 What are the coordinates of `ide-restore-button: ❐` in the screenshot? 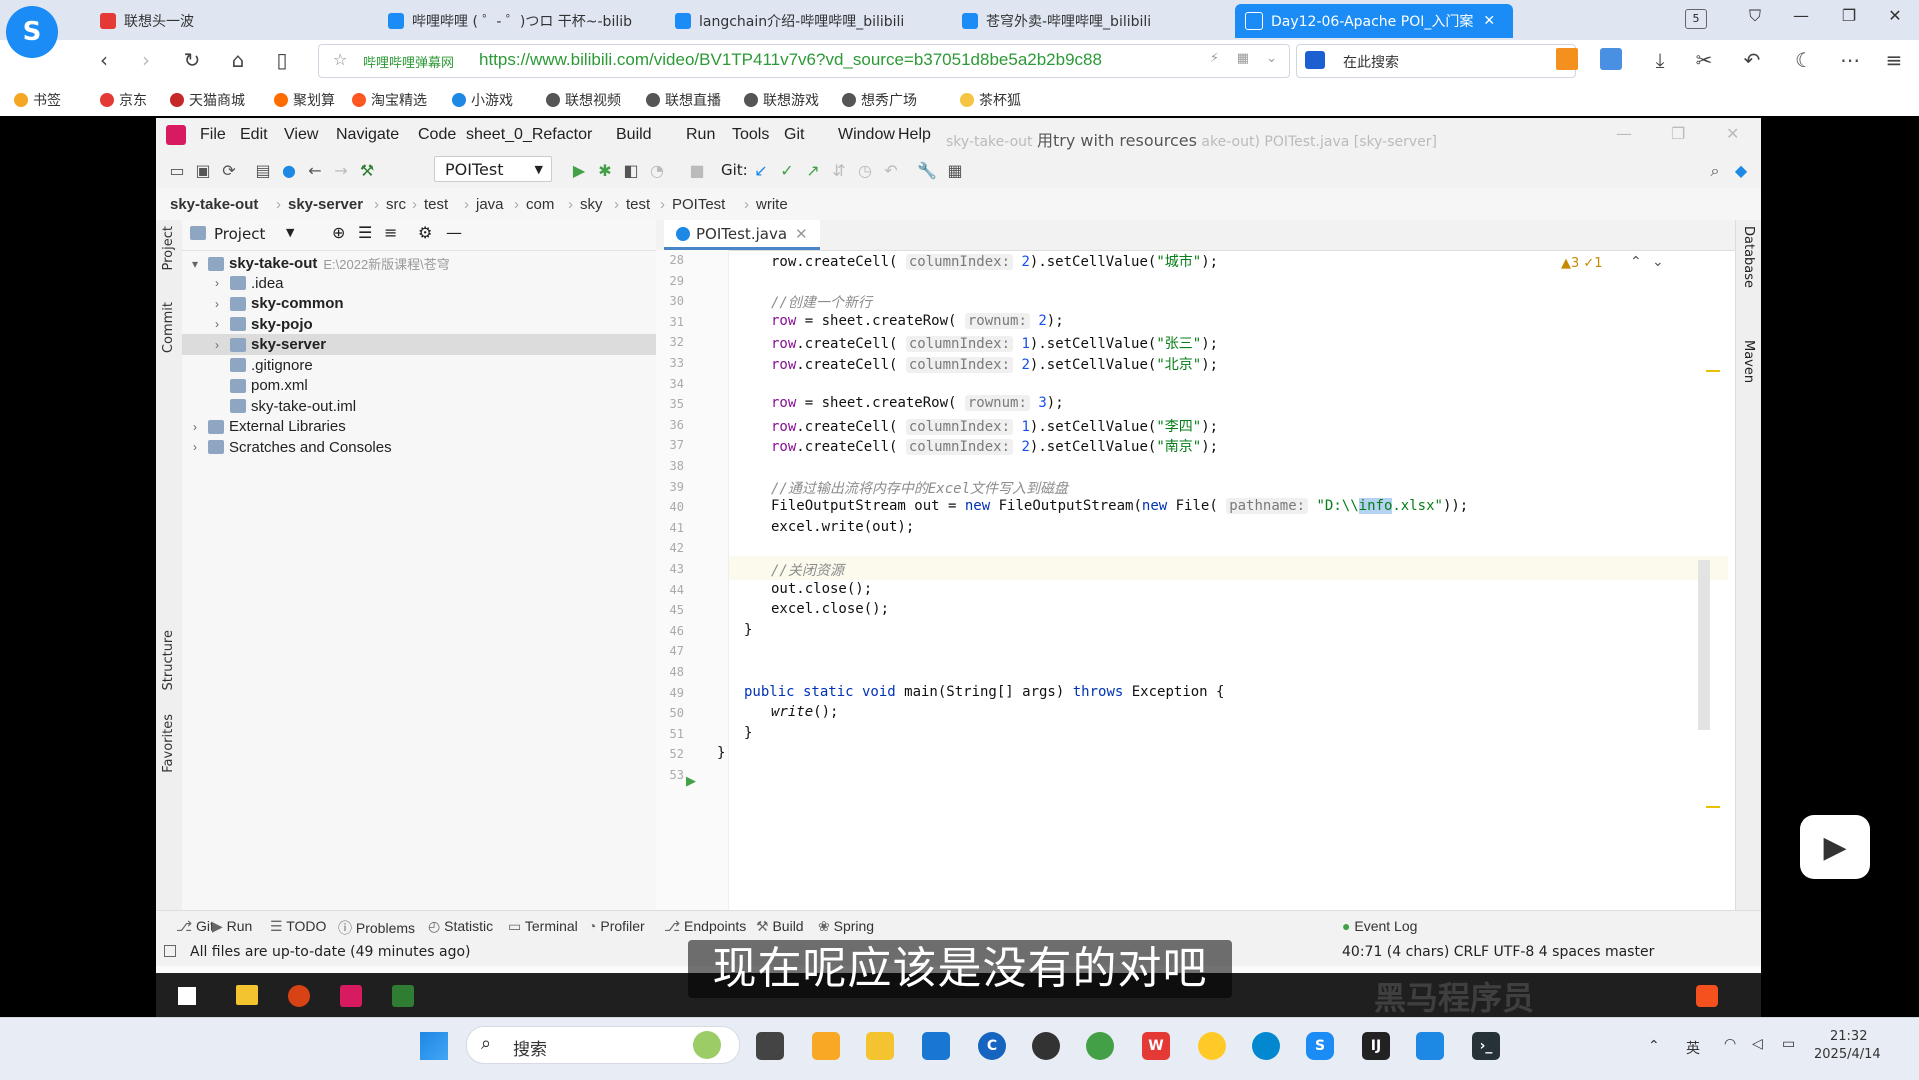 It's located at (1678, 133).